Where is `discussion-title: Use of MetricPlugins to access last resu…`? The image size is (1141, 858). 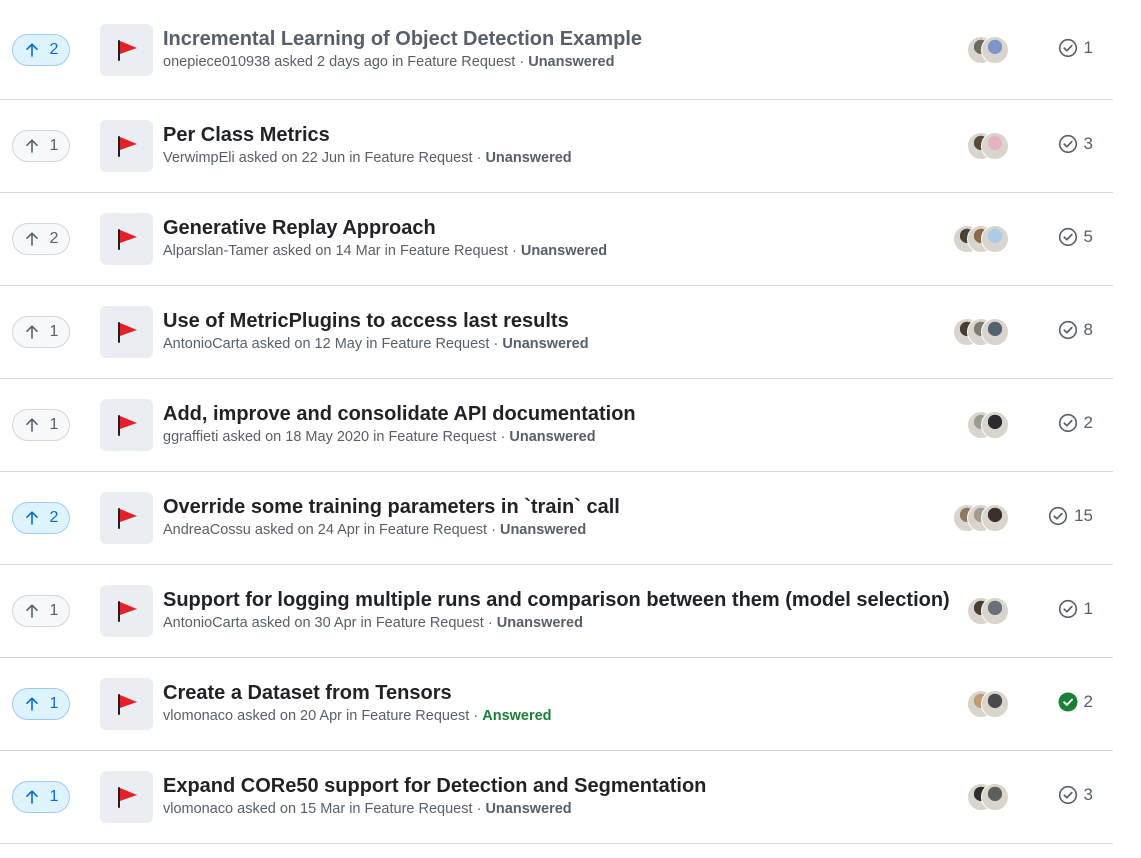
discussion-title: Use of MetricPlugins to access last resu… is located at coordinates (376, 321).